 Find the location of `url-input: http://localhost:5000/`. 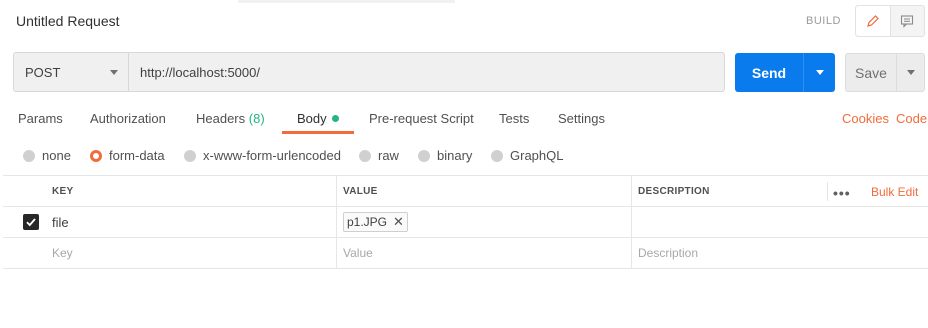

url-input: http://localhost:5000/ is located at coordinates (426, 72).